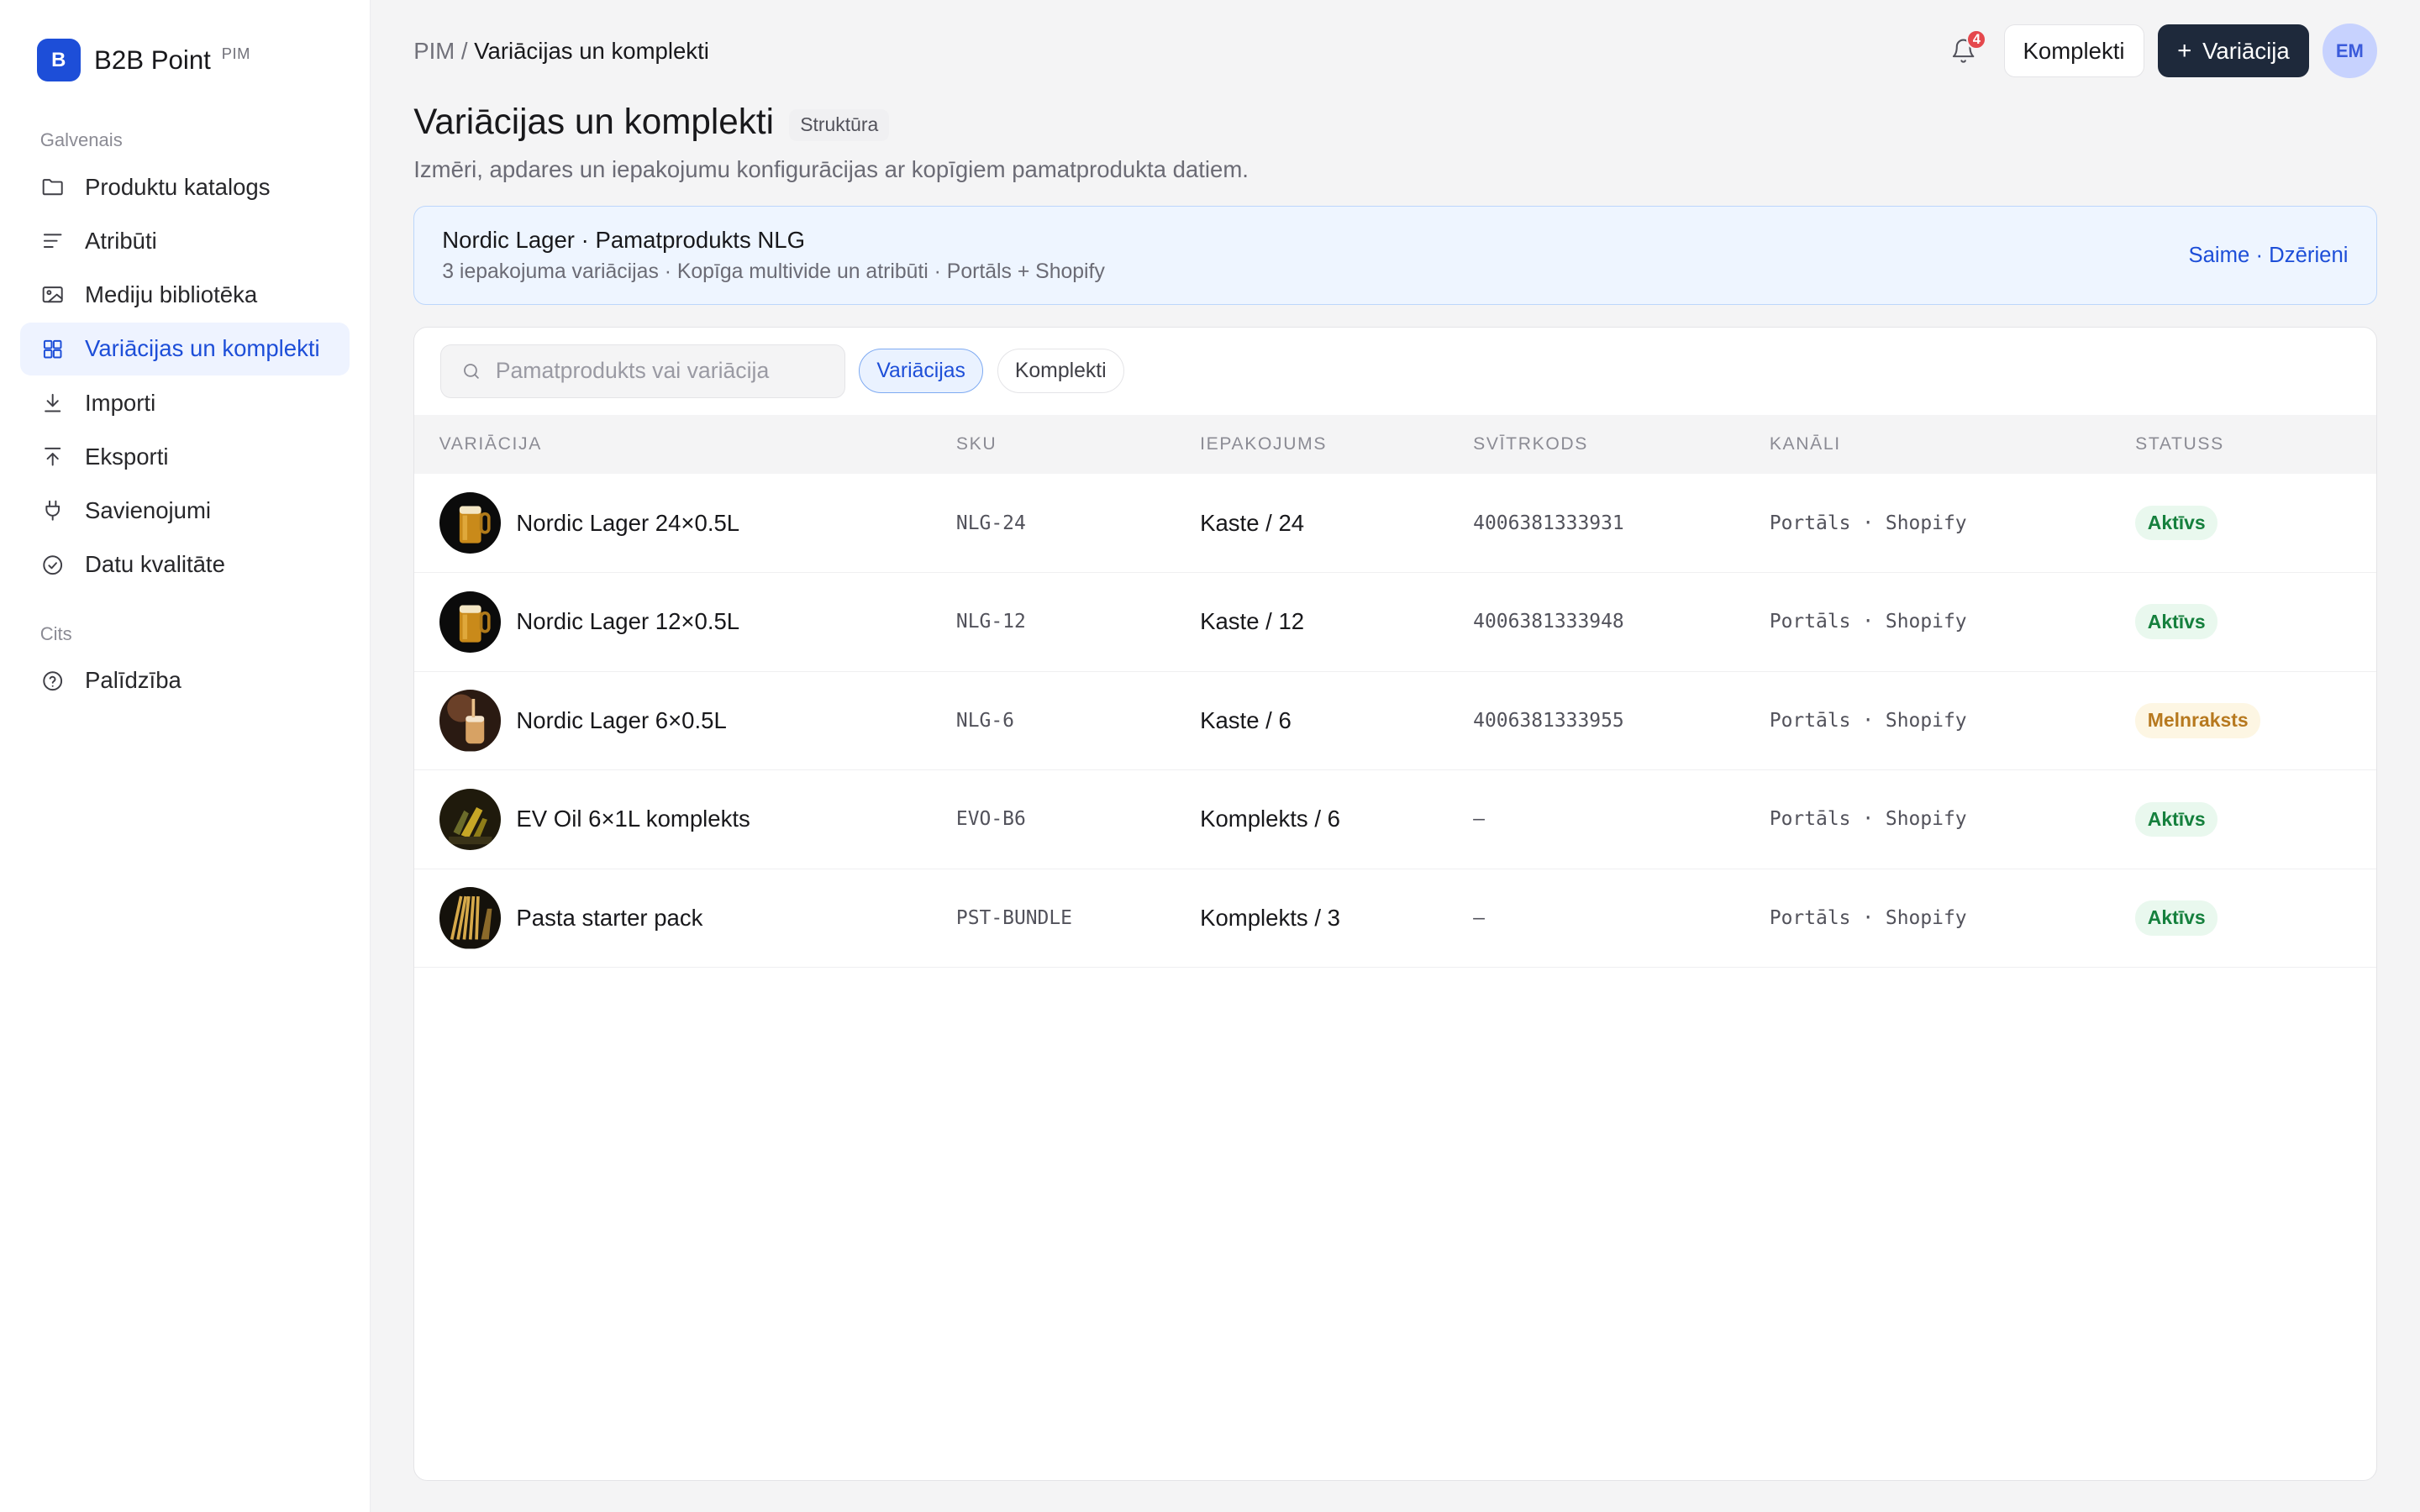 The width and height of the screenshot is (2420, 1512). I want to click on folder-icon, so click(52, 187).